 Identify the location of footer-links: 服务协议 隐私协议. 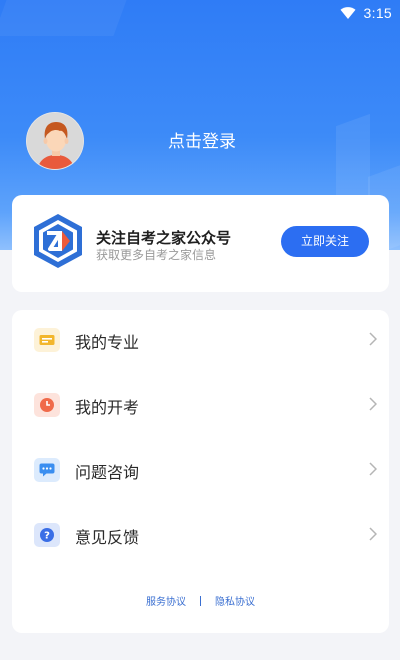
(200, 600).